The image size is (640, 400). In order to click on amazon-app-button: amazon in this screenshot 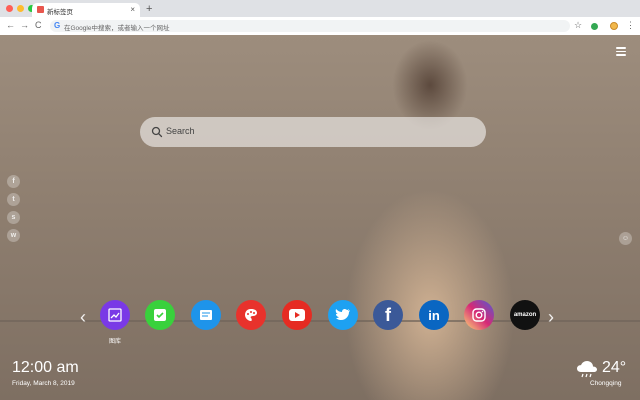, I will do `click(525, 315)`.